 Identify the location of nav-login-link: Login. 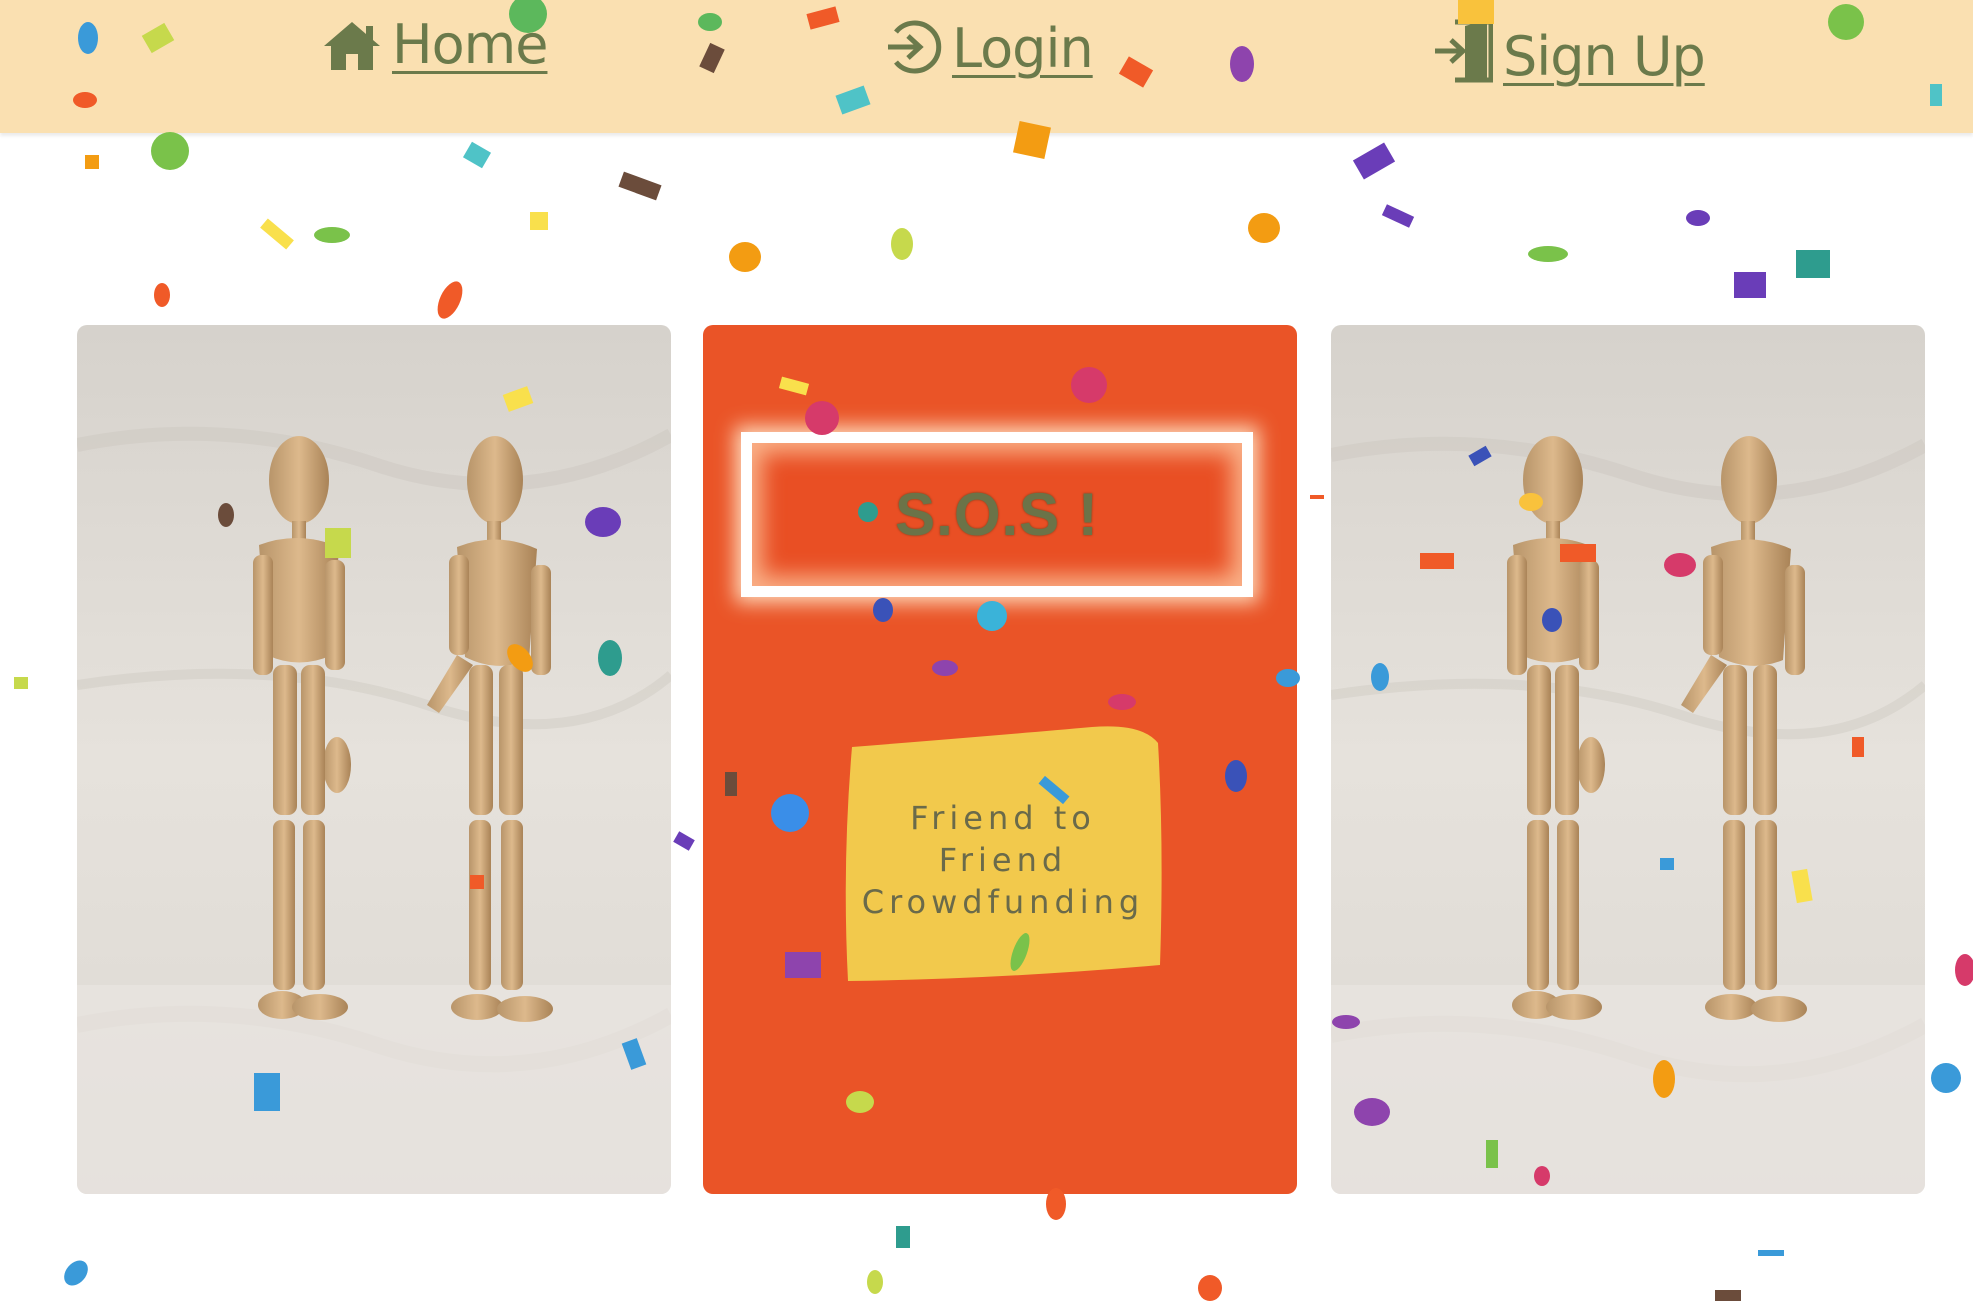
(989, 48).